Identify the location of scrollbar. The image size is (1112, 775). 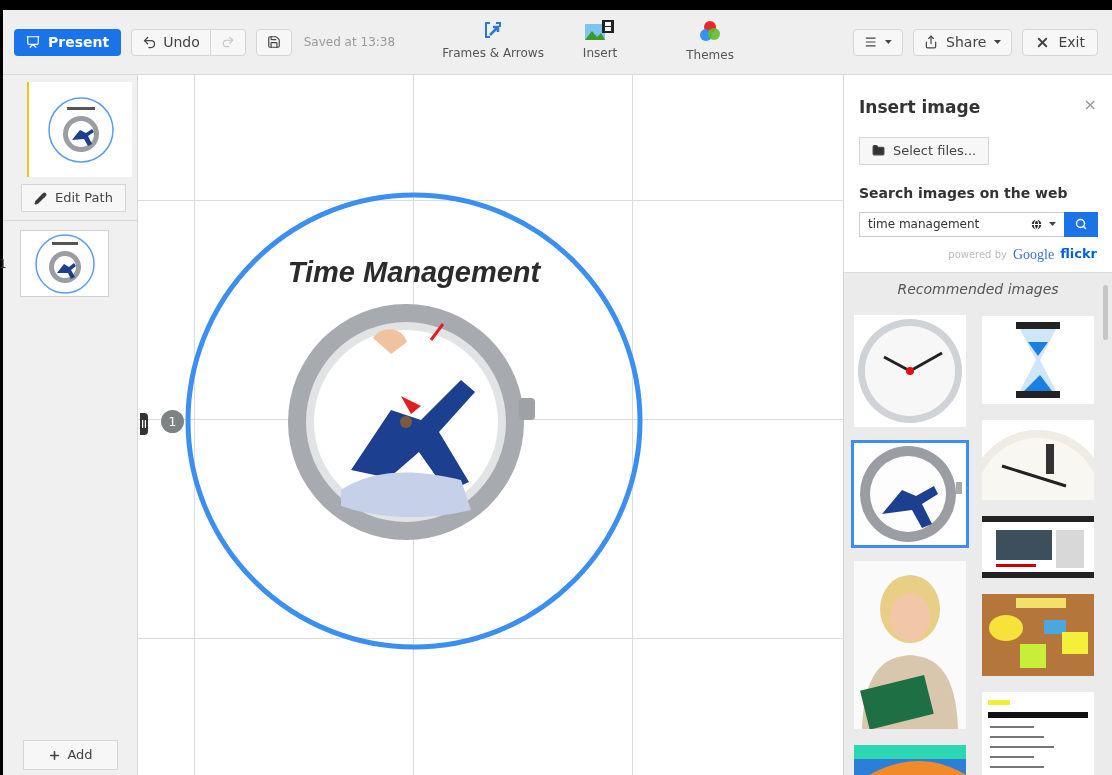
(1105, 312).